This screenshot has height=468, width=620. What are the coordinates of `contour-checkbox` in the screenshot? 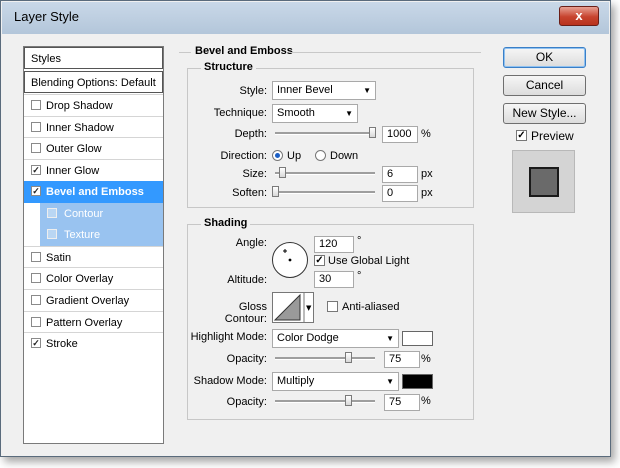 It's located at (52, 213).